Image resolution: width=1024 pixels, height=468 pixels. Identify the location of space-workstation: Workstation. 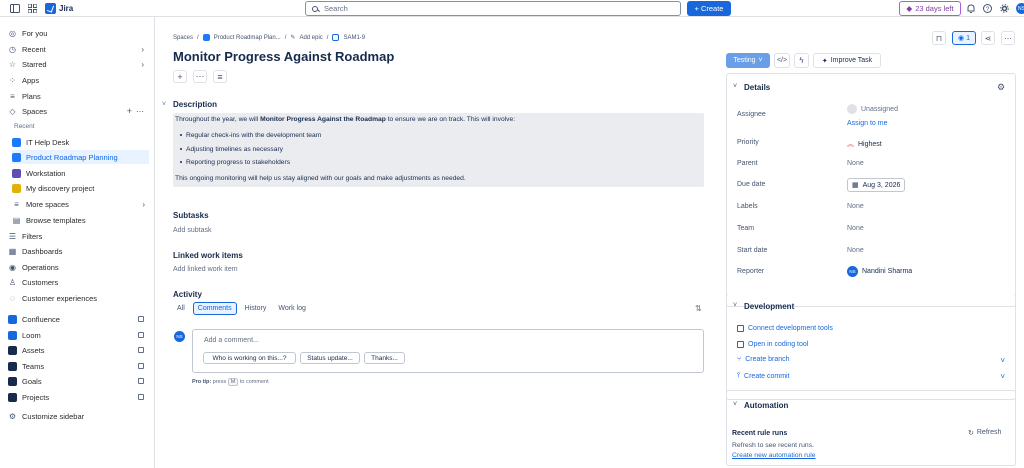
(80, 173).